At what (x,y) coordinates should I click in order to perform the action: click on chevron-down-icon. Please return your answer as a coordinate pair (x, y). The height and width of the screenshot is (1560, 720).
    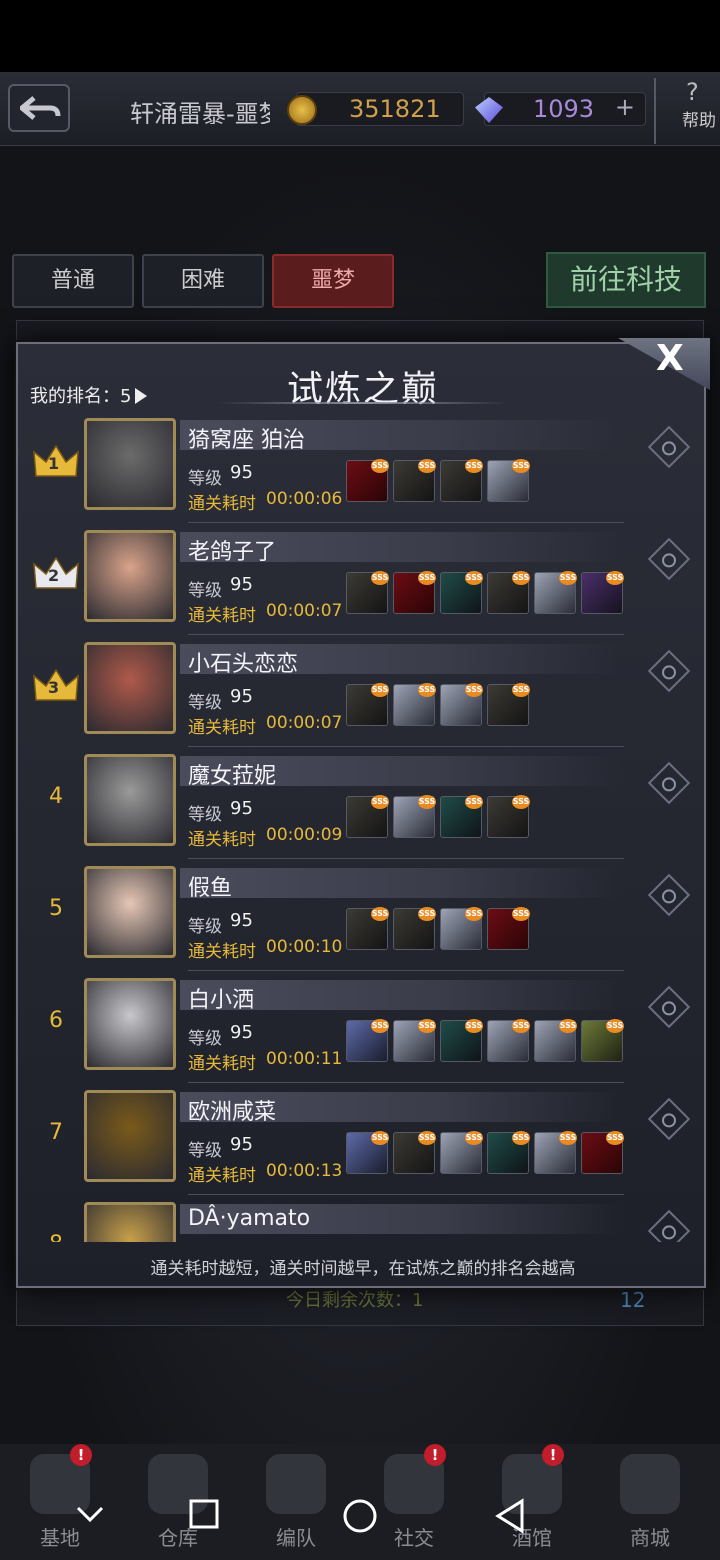
    Looking at the image, I should click on (90, 1514).